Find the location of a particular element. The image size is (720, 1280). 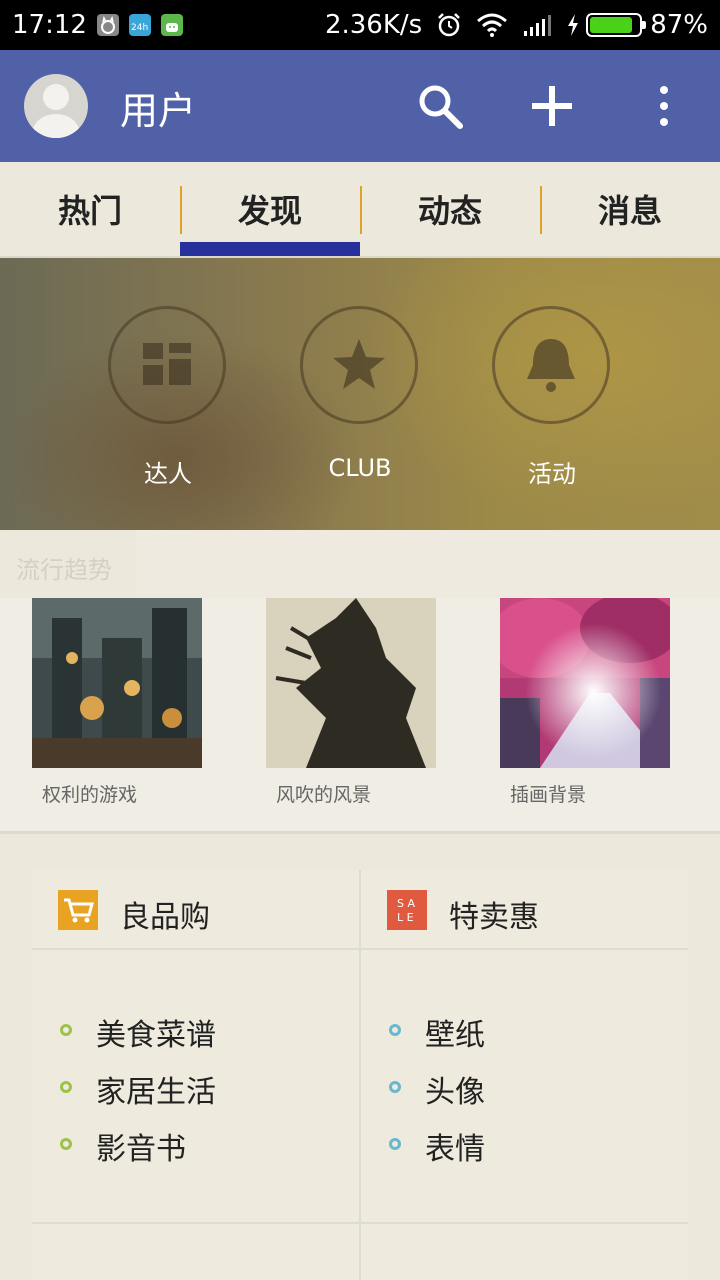

svg-text: L E is located at coordinates (405, 917).